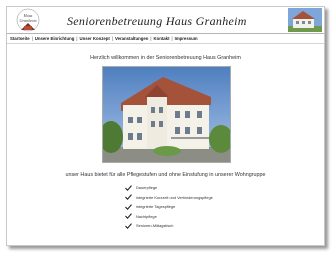 The image size is (336, 256). What do you see at coordinates (169, 217) in the screenshot?
I see `list-item: Nachtpflege` at bounding box center [169, 217].